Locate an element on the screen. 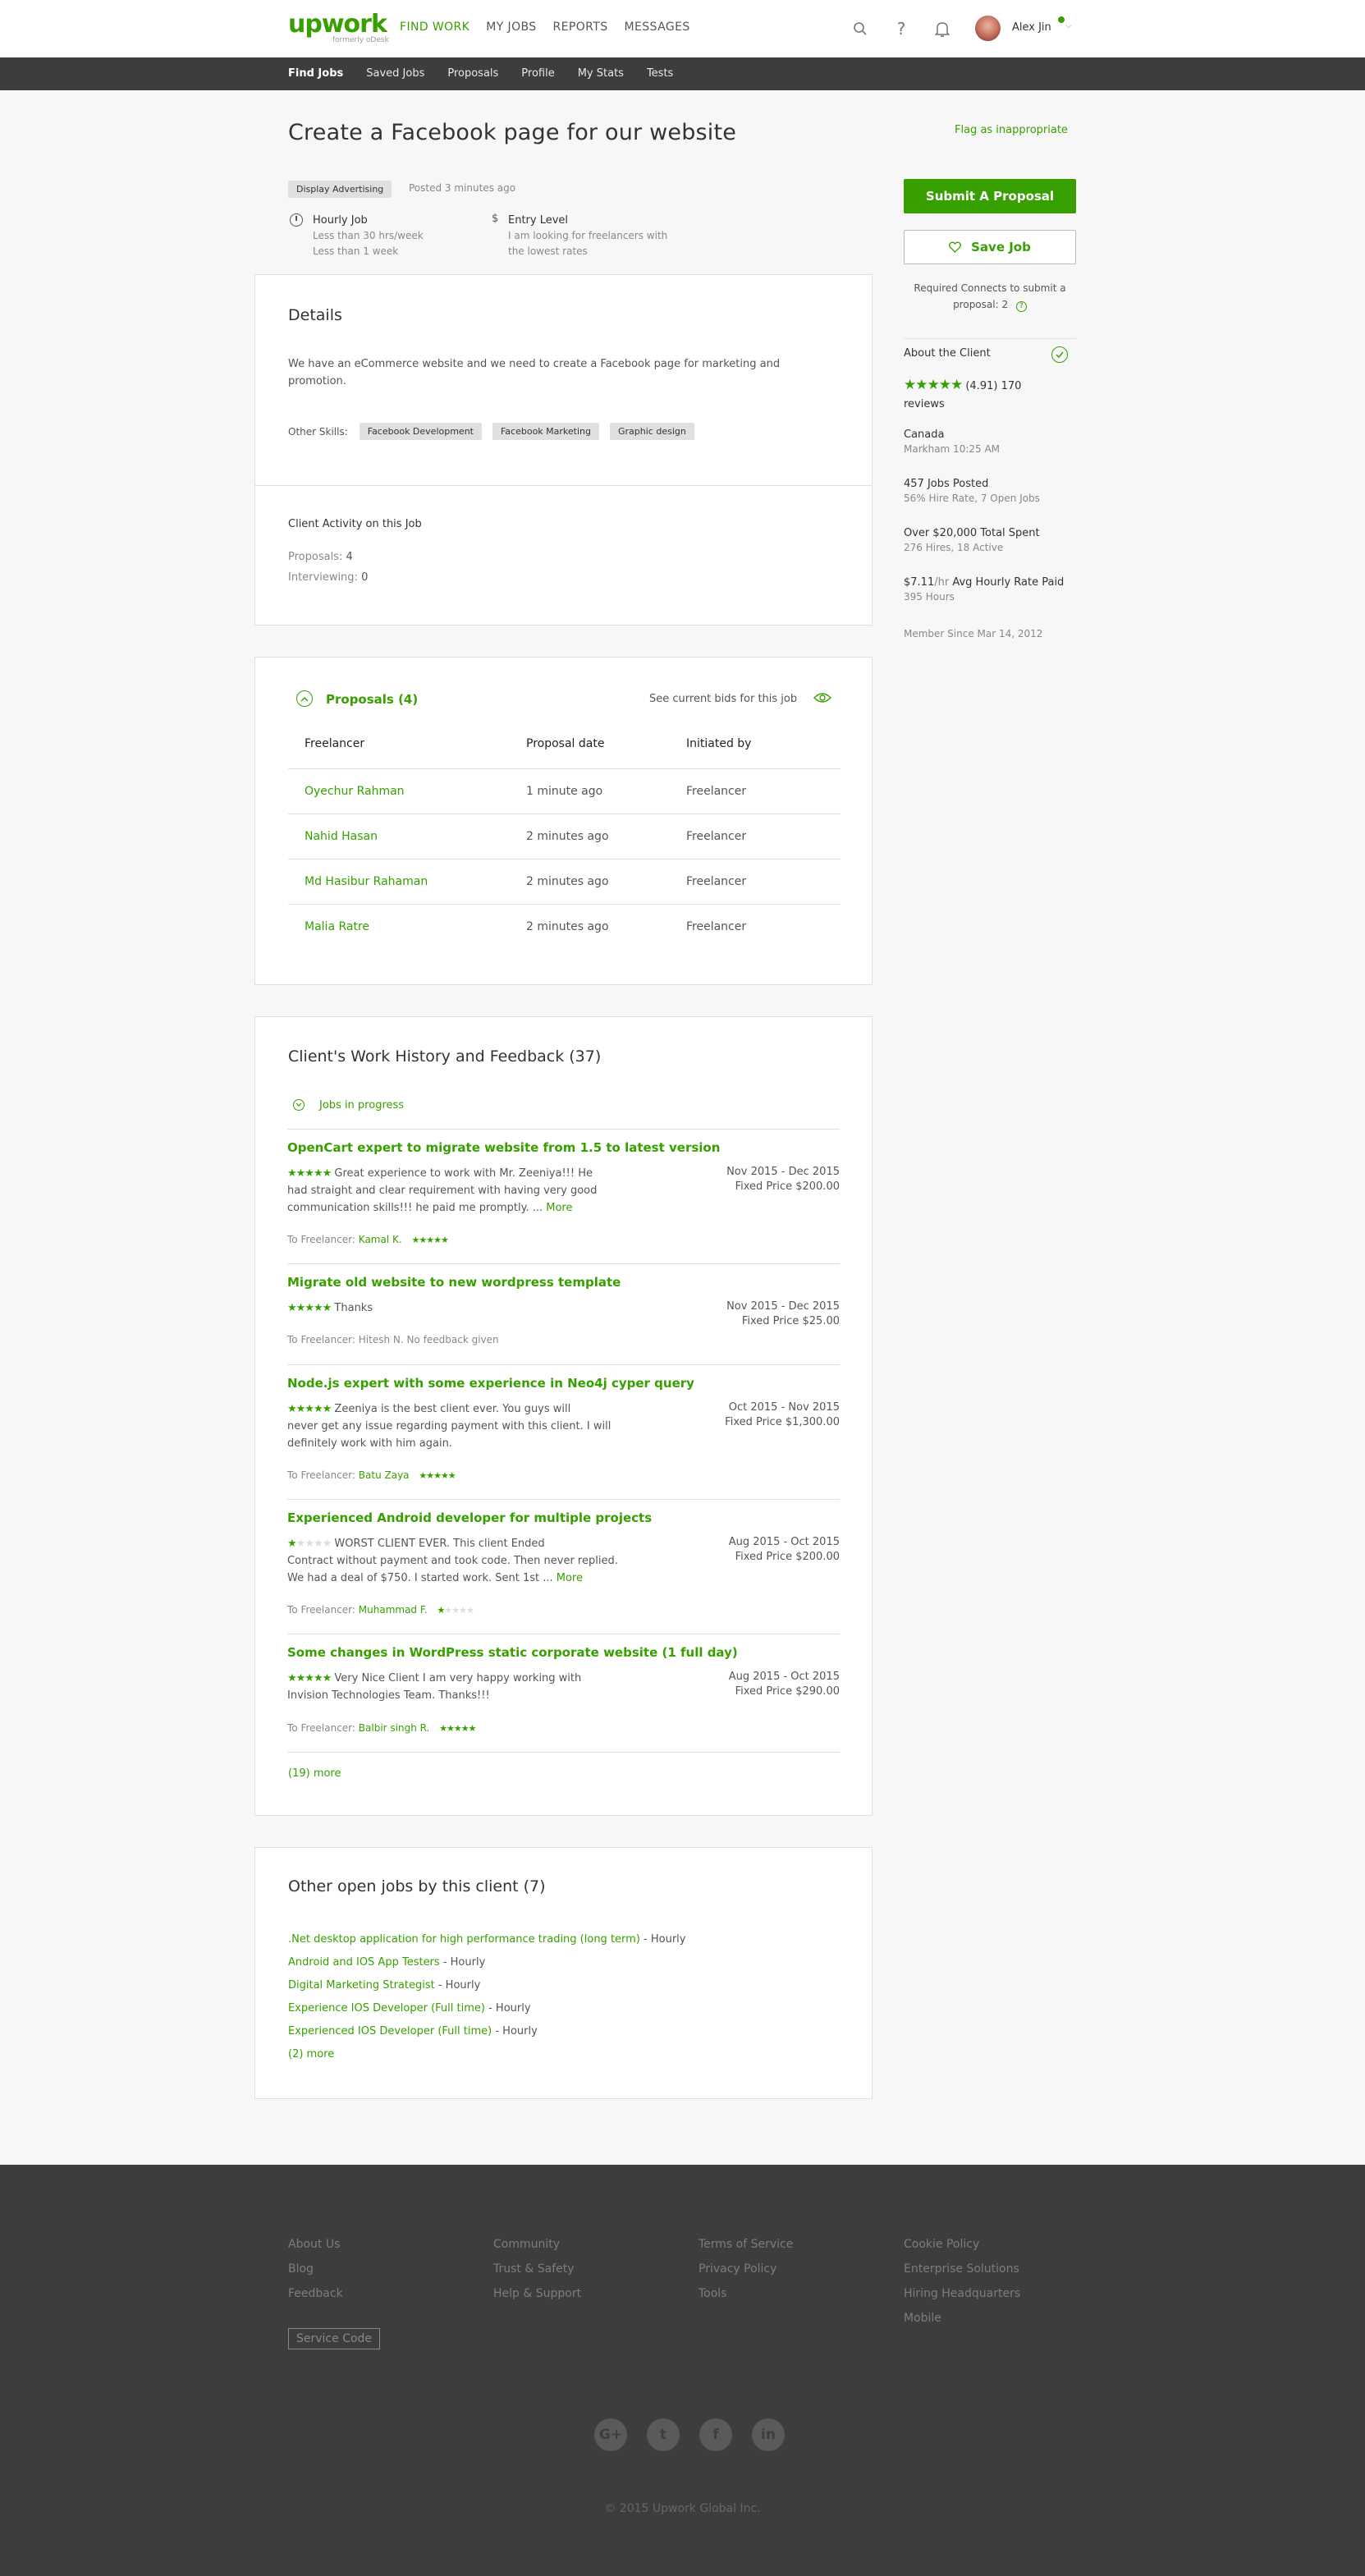 This screenshot has height=2576, width=1365. subnav-my-stats: My Stats is located at coordinates (601, 74).